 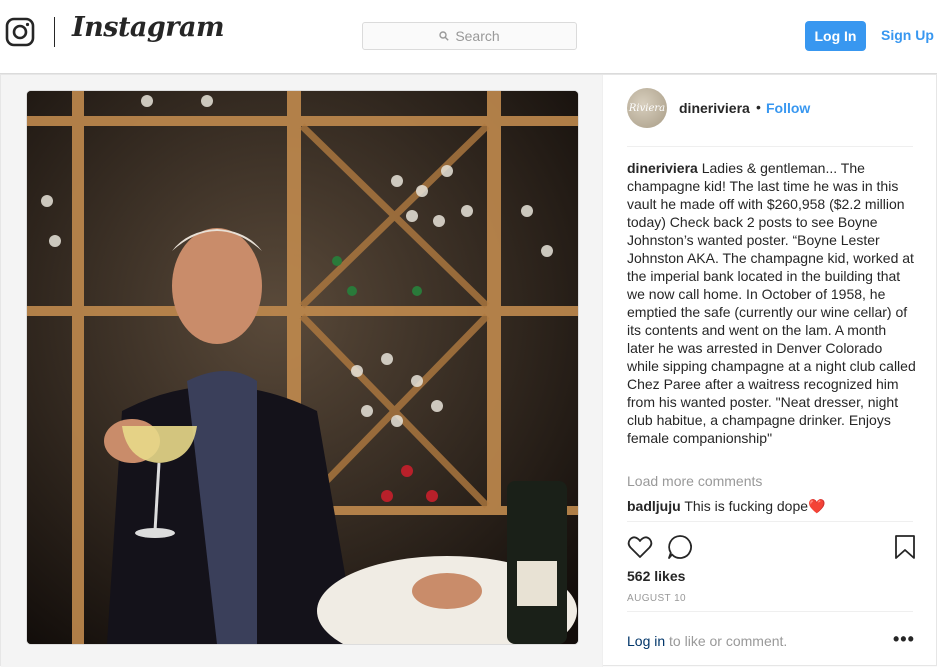 What do you see at coordinates (646, 641) in the screenshot?
I see `login-link: Log in` at bounding box center [646, 641].